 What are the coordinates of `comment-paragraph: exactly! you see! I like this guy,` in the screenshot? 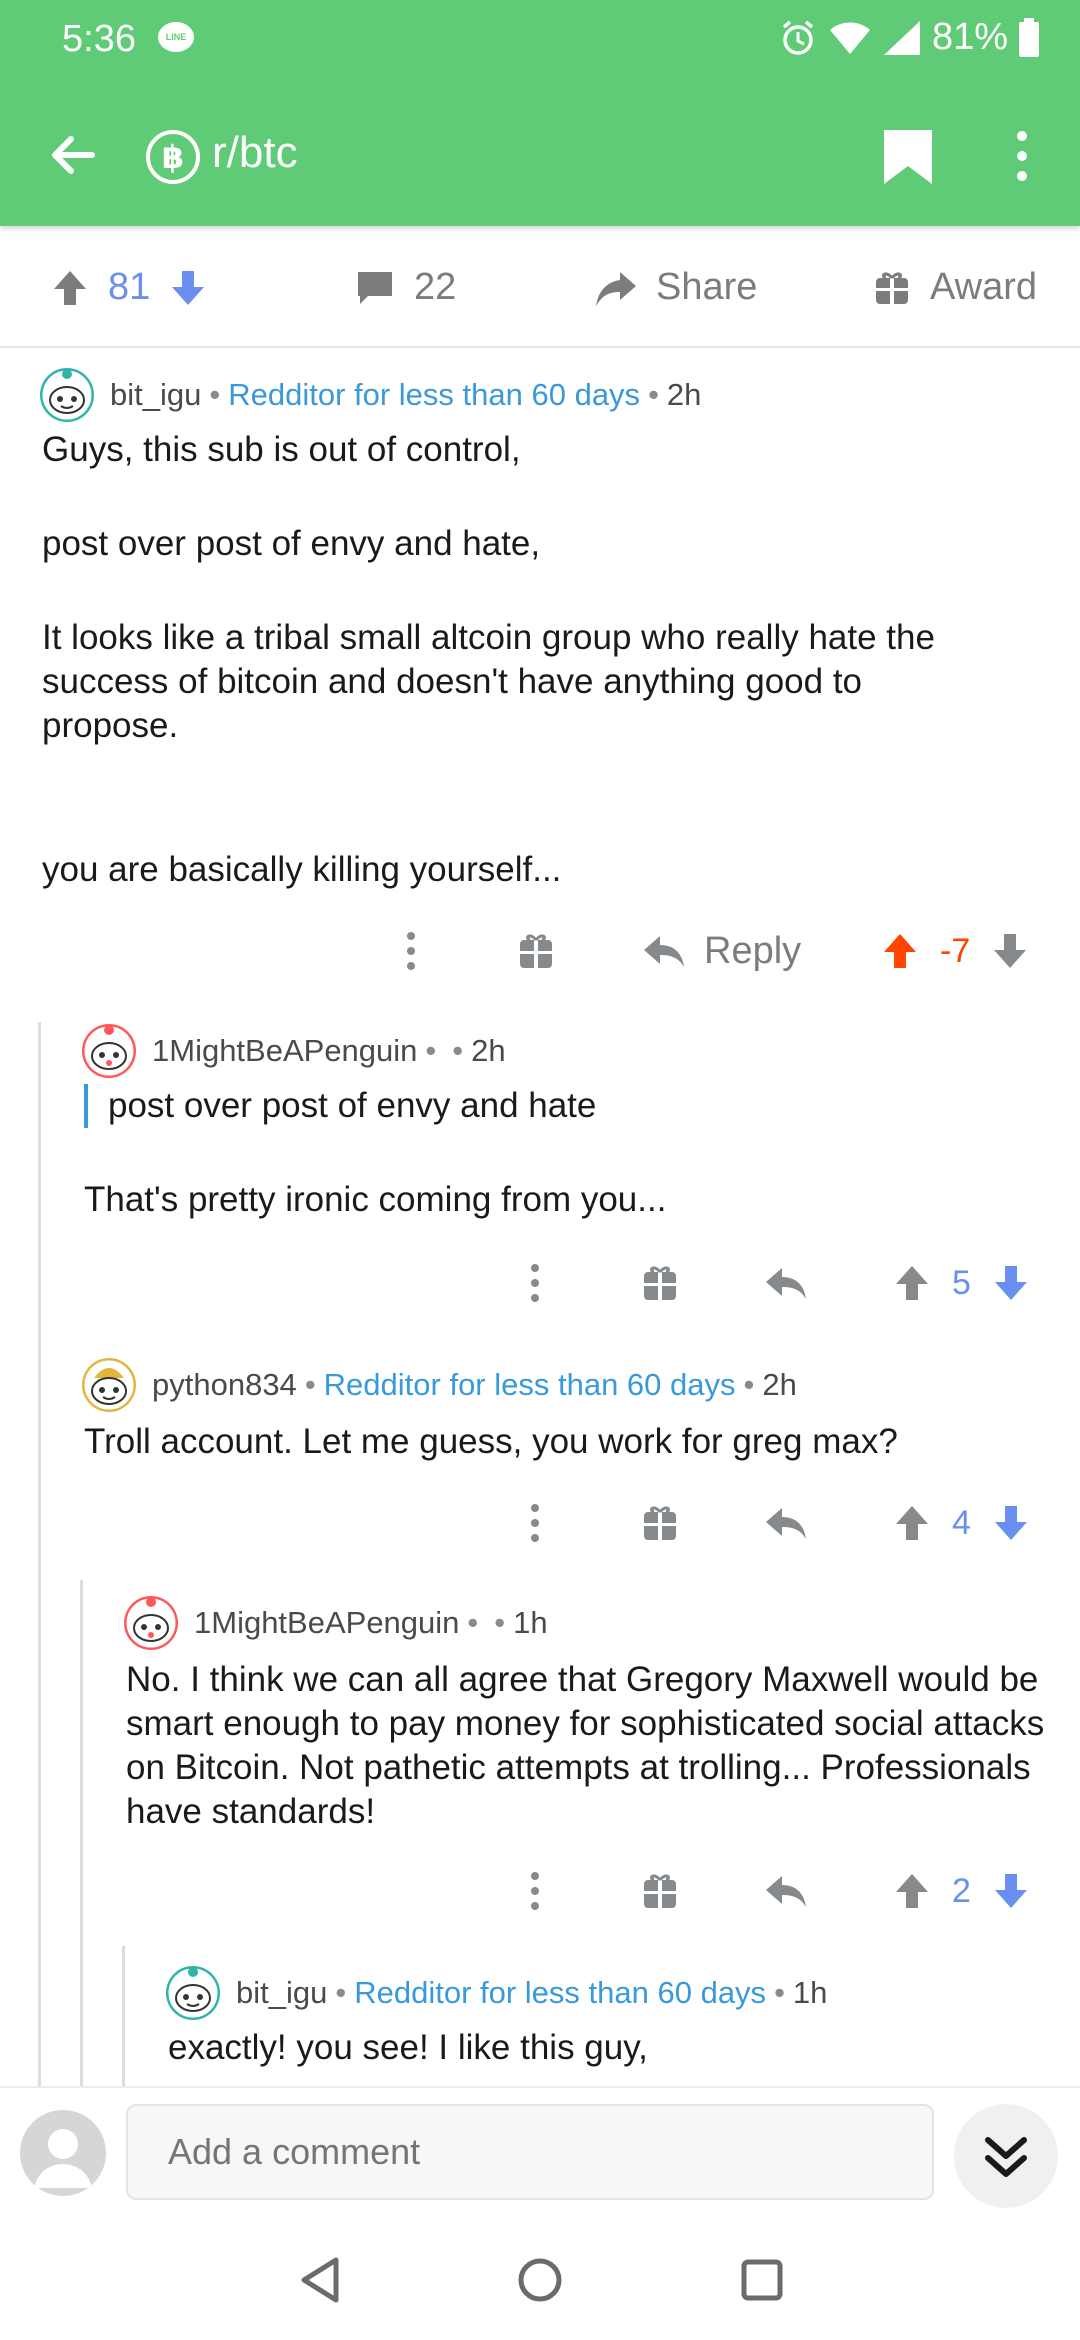 It's located at (408, 2047).